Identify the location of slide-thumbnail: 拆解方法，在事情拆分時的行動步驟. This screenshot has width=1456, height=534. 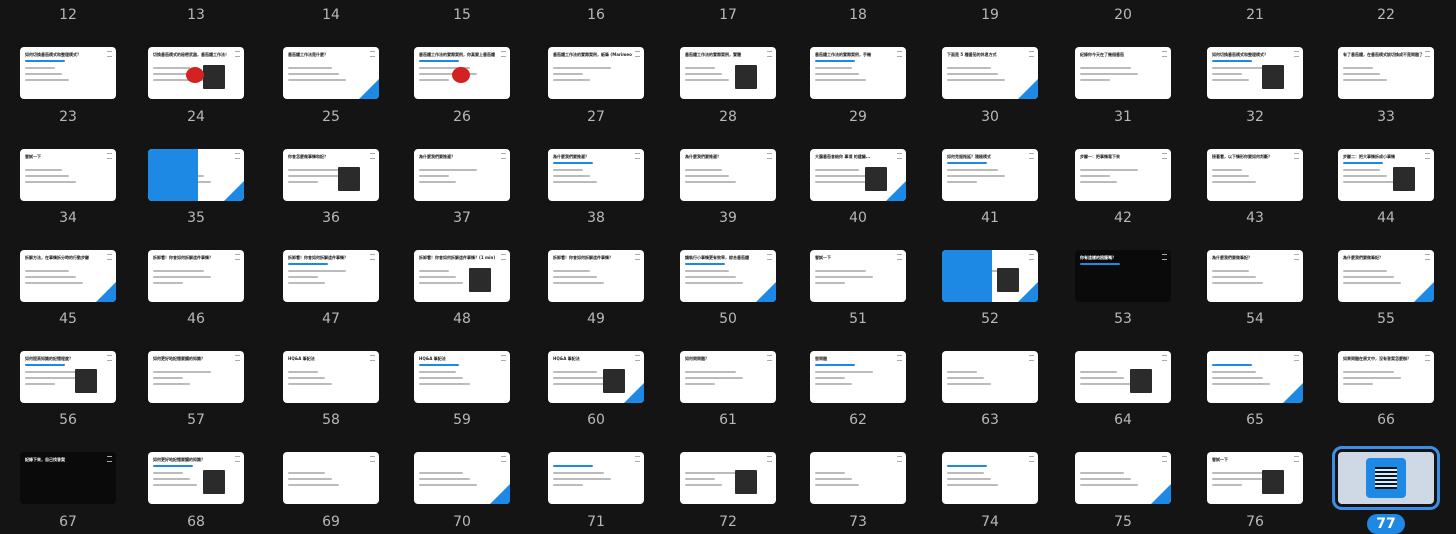
(68, 276).